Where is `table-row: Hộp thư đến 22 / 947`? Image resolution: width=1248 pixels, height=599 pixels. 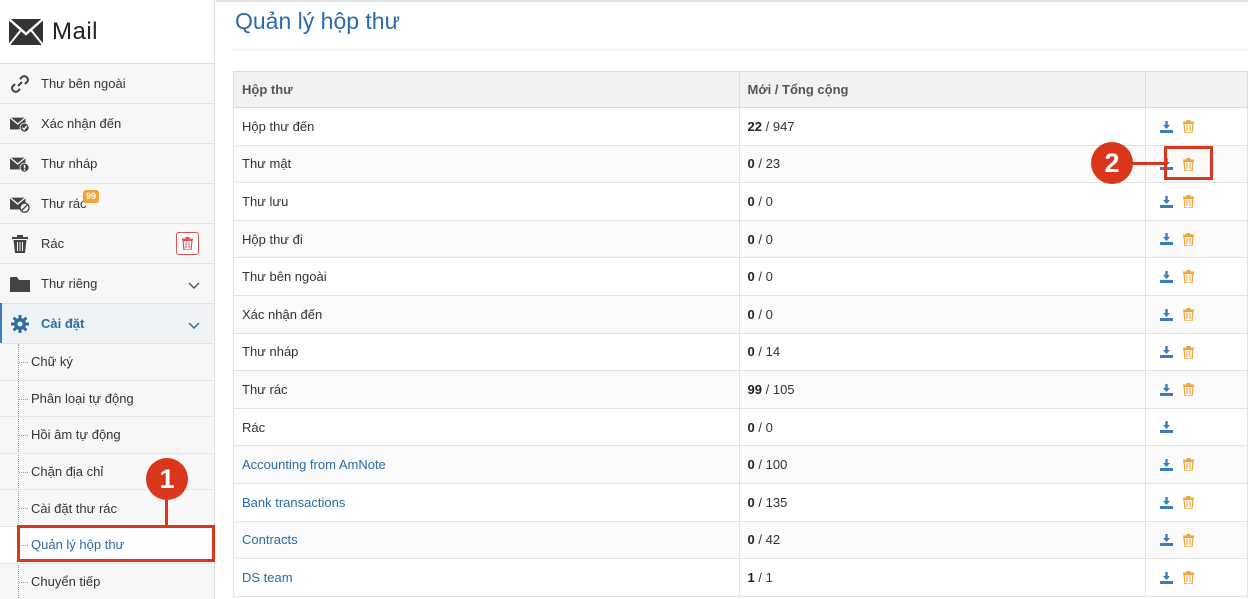
table-row: Hộp thư đến 22 / 947 is located at coordinates (740, 126).